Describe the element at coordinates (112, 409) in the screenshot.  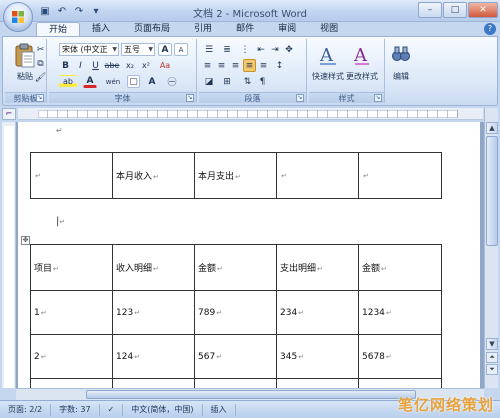
I see `proofing-icon: ✓` at that location.